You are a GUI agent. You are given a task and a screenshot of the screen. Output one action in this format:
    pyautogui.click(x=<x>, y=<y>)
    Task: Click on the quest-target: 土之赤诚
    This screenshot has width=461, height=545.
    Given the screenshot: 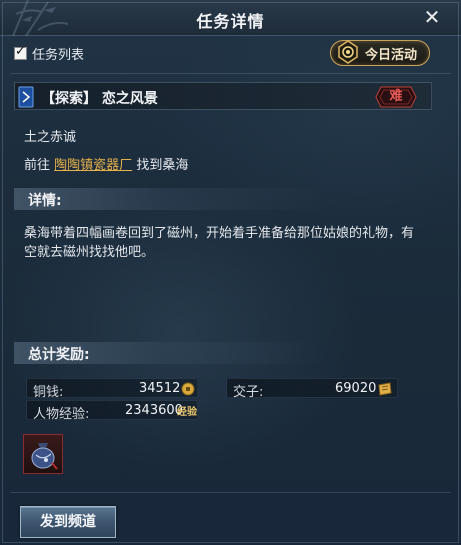 What is the action you would take?
    pyautogui.click(x=50, y=137)
    